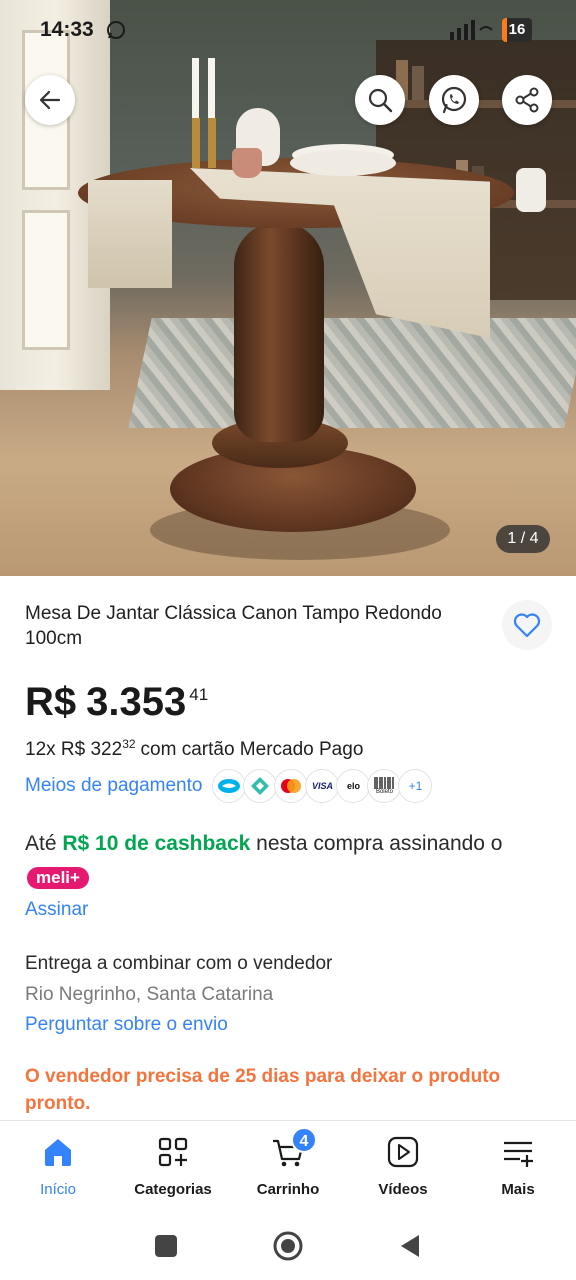 The width and height of the screenshot is (576, 1280). What do you see at coordinates (113, 786) in the screenshot?
I see `payment-methods-link: Meios de pagamento` at bounding box center [113, 786].